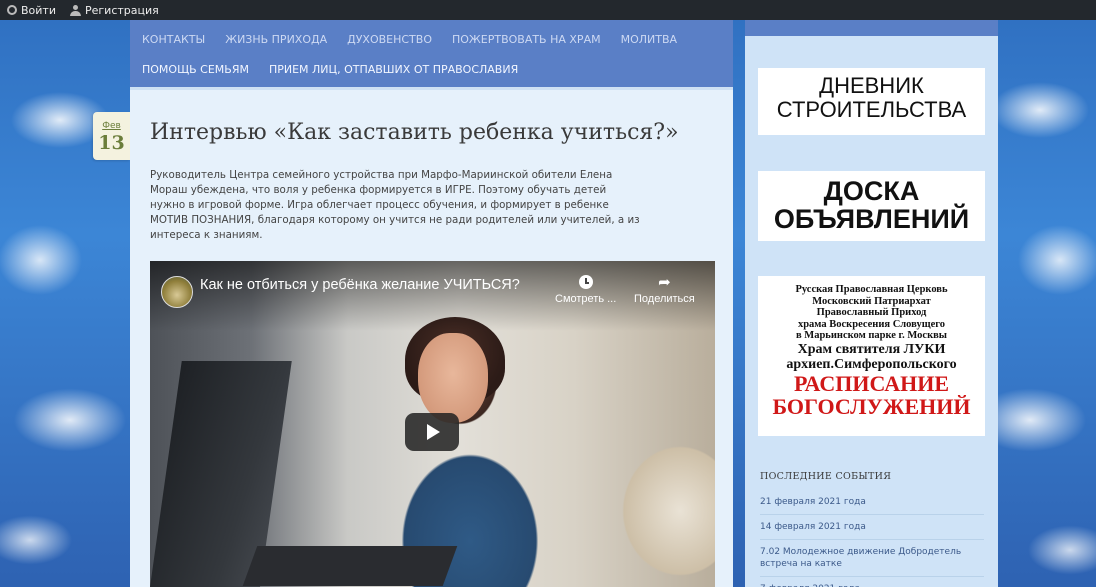  I want to click on video-frame-face, so click(453, 378).